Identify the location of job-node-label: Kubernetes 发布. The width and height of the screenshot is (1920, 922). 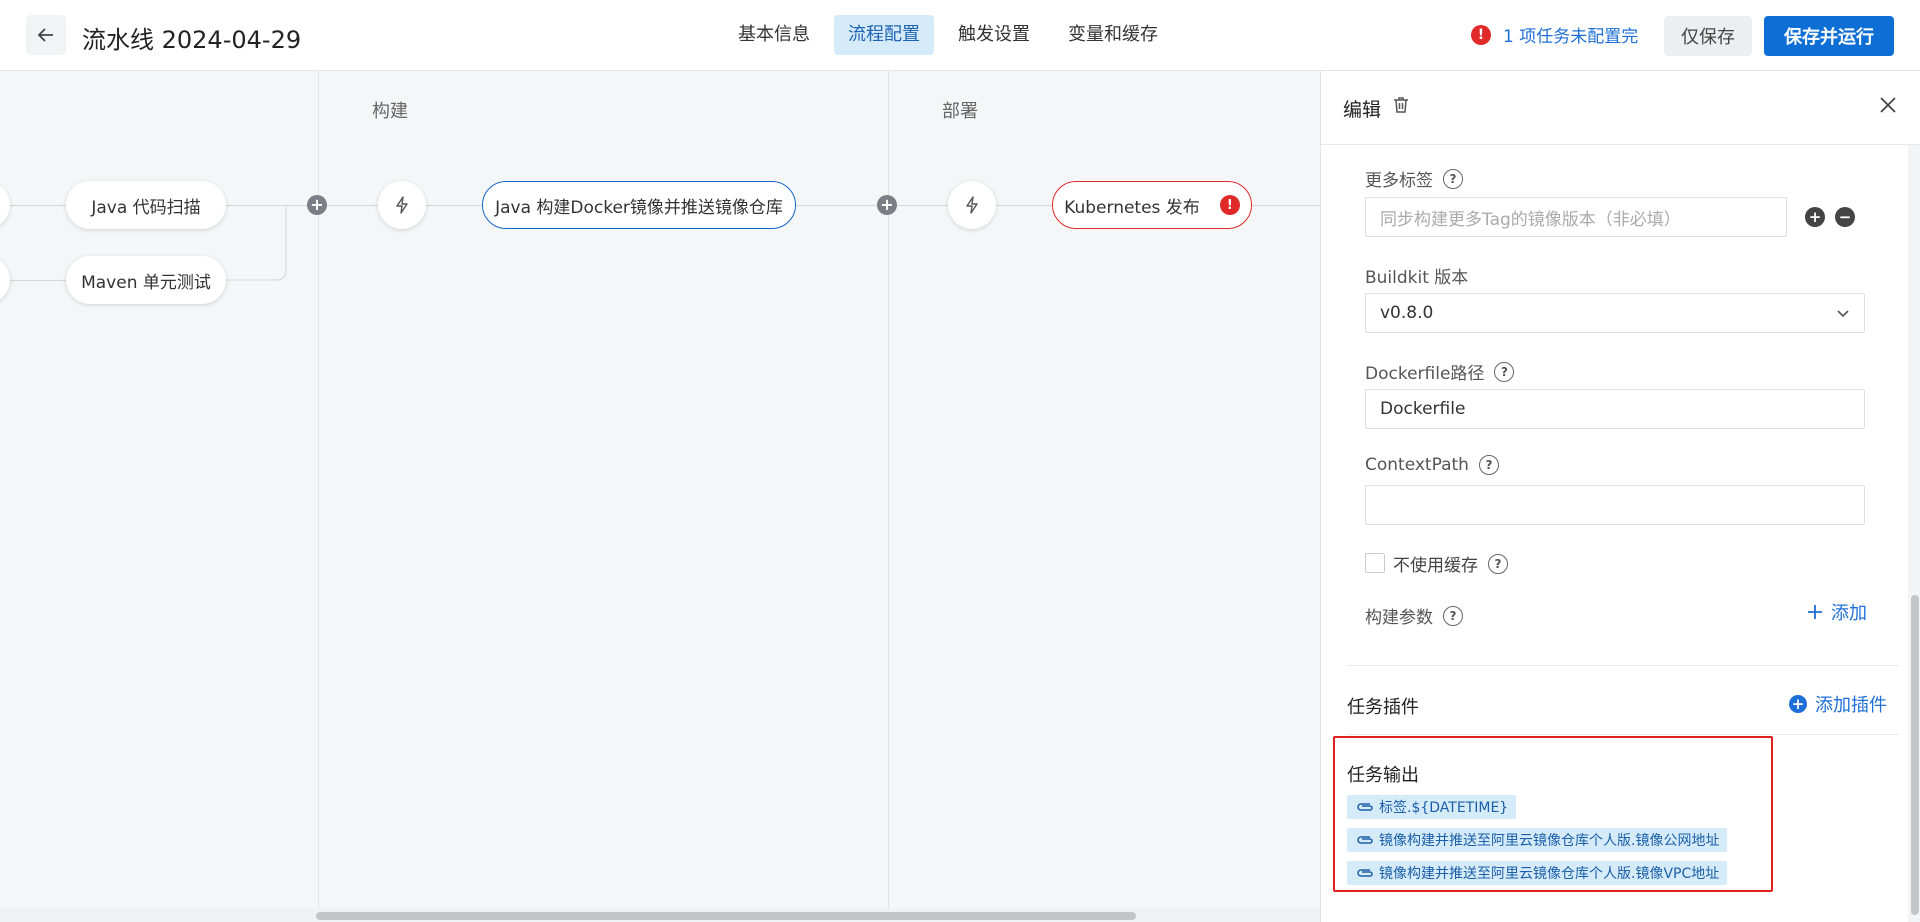
(1132, 207).